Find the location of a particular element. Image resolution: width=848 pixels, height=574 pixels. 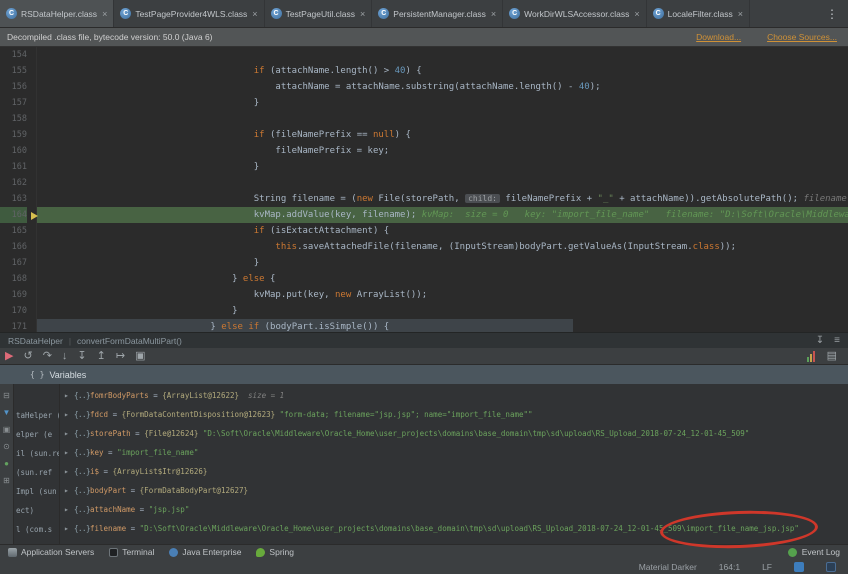

scroll-to-end-icon: ↧ is located at coordinates (820, 340).